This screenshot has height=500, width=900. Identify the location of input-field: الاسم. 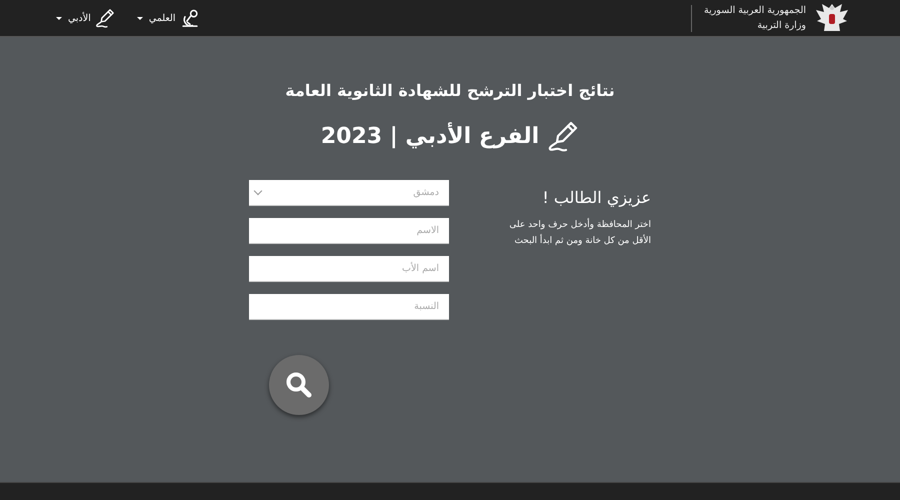
(349, 231).